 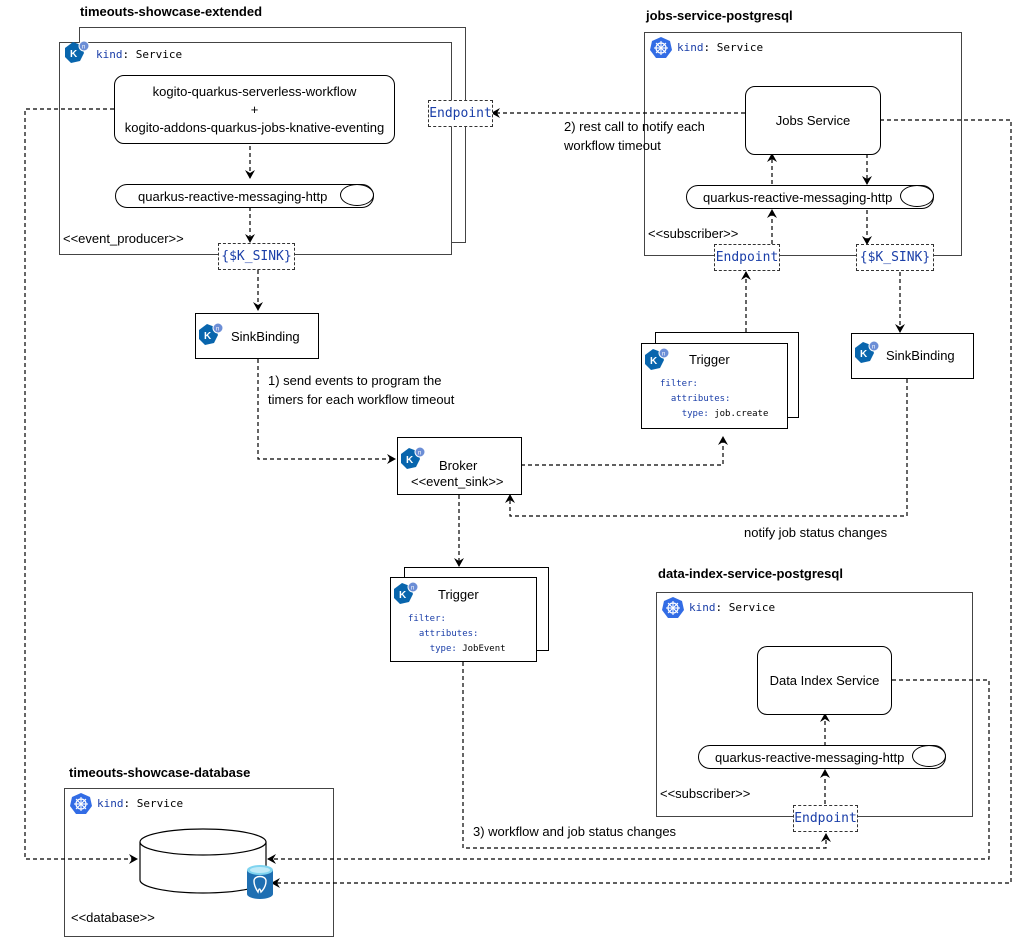 I want to click on workflow-endpoint-port: Endpoint, so click(x=460, y=113).